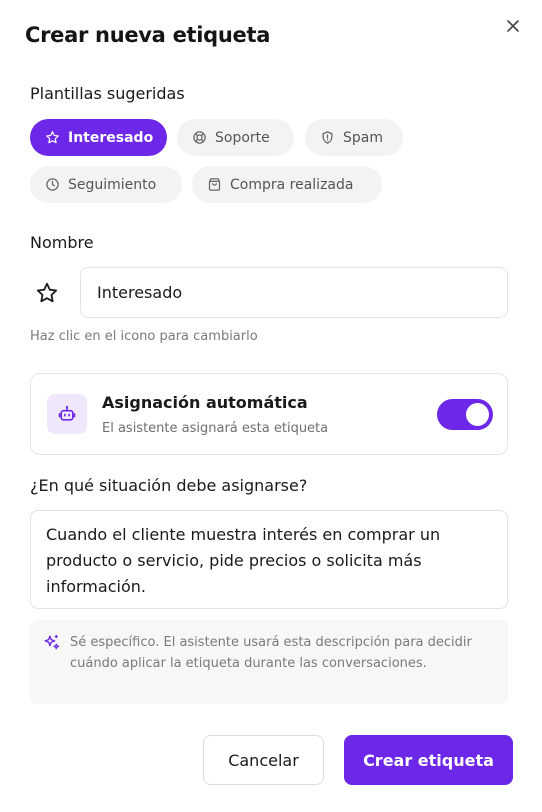 The height and width of the screenshot is (812, 542). What do you see at coordinates (465, 414) in the screenshot?
I see `auto-assign-toggle` at bounding box center [465, 414].